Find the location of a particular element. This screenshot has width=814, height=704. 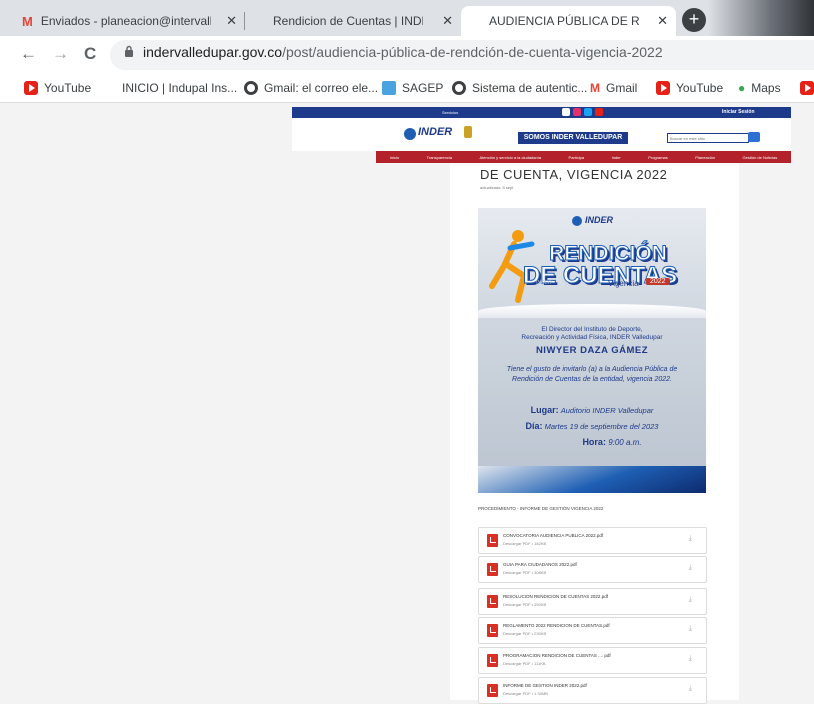

new-tab-button: + is located at coordinates (694, 20).